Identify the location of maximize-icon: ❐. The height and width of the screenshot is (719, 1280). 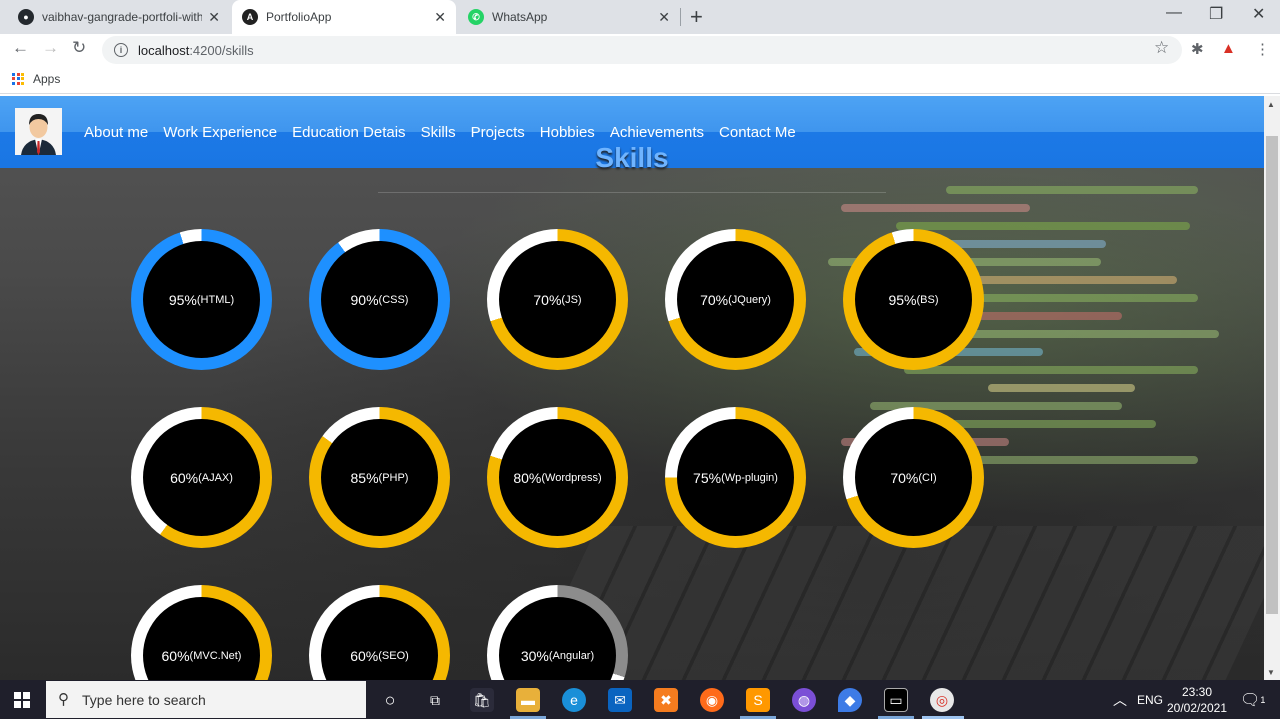
(1216, 14).